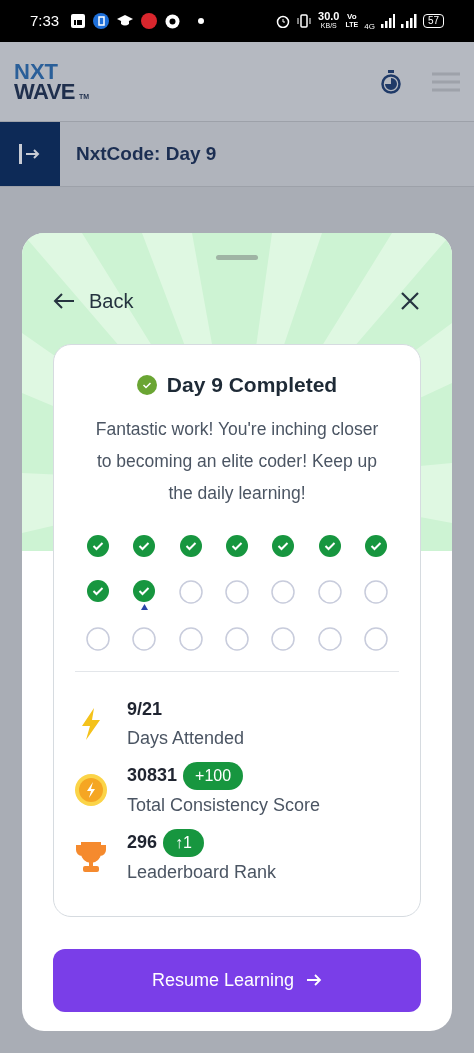 The height and width of the screenshot is (1053, 474). What do you see at coordinates (391, 81) in the screenshot?
I see `stopwatch-icon` at bounding box center [391, 81].